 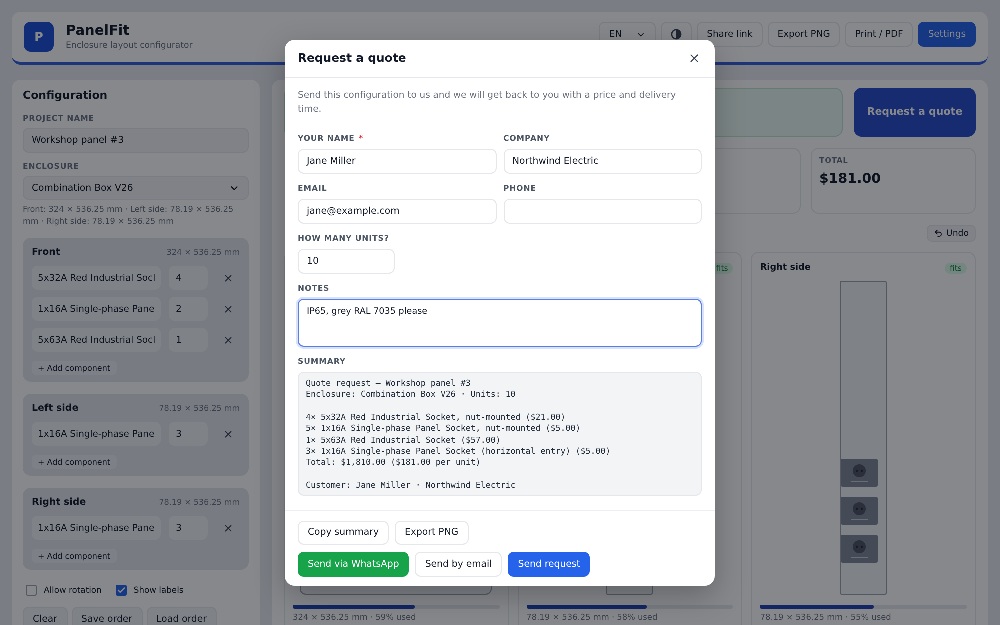 What do you see at coordinates (826, 617) in the screenshot?
I see `usage-caption: 78.19 × 536.25 mm · 55% used` at bounding box center [826, 617].